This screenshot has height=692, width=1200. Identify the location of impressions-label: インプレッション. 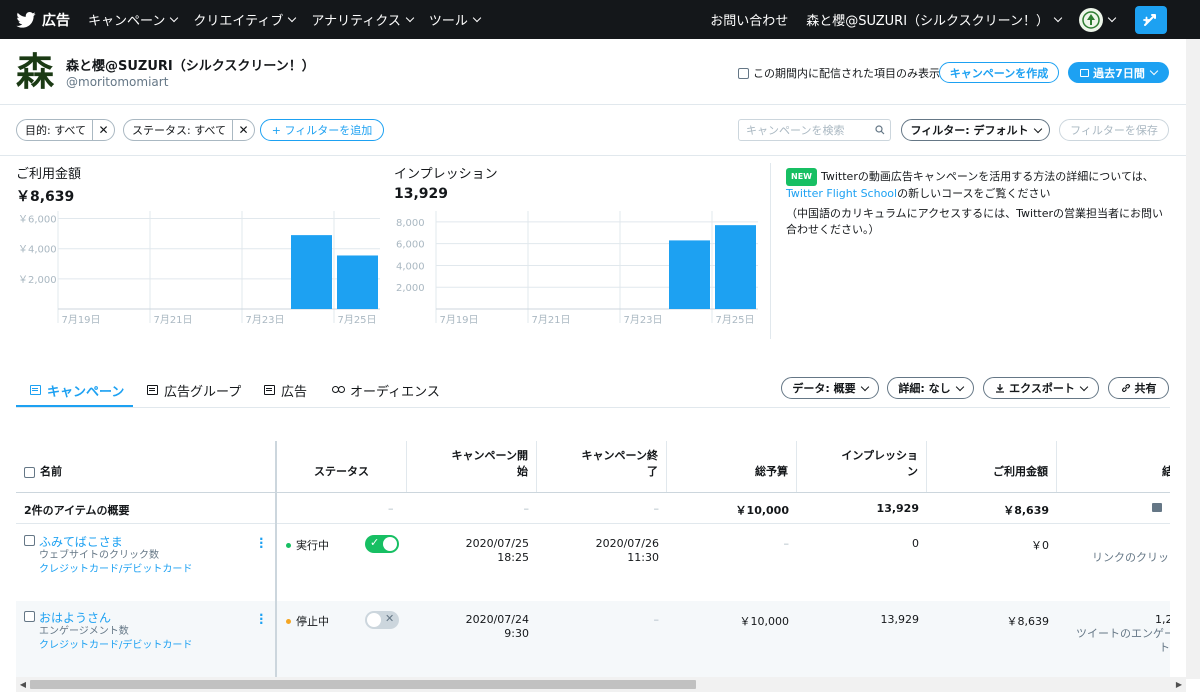
(446, 174).